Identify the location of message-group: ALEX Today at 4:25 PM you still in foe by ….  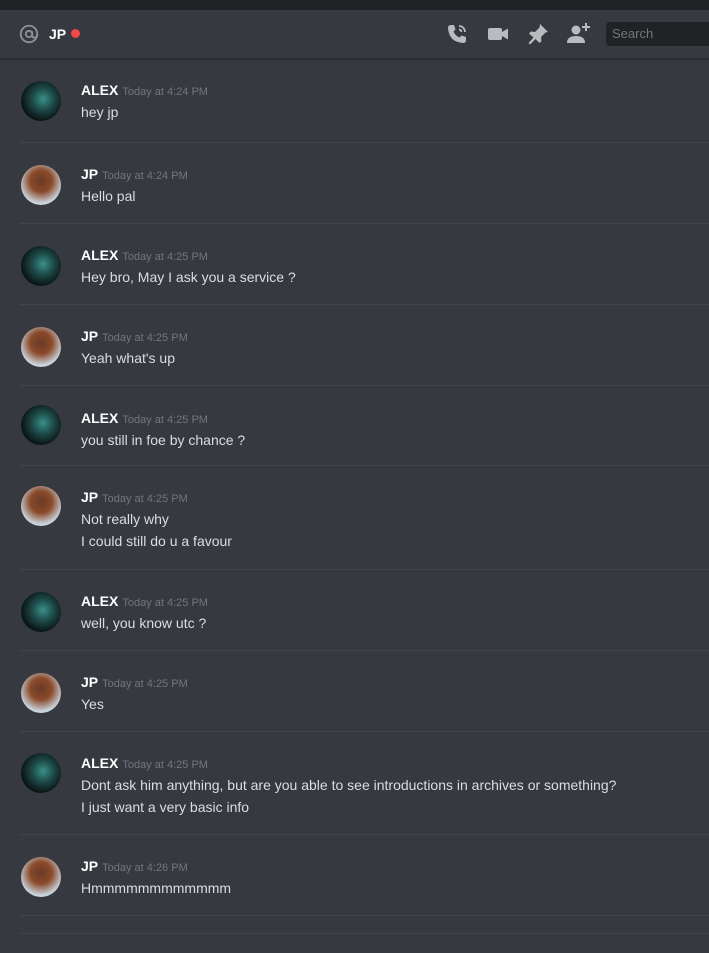
(354, 426).